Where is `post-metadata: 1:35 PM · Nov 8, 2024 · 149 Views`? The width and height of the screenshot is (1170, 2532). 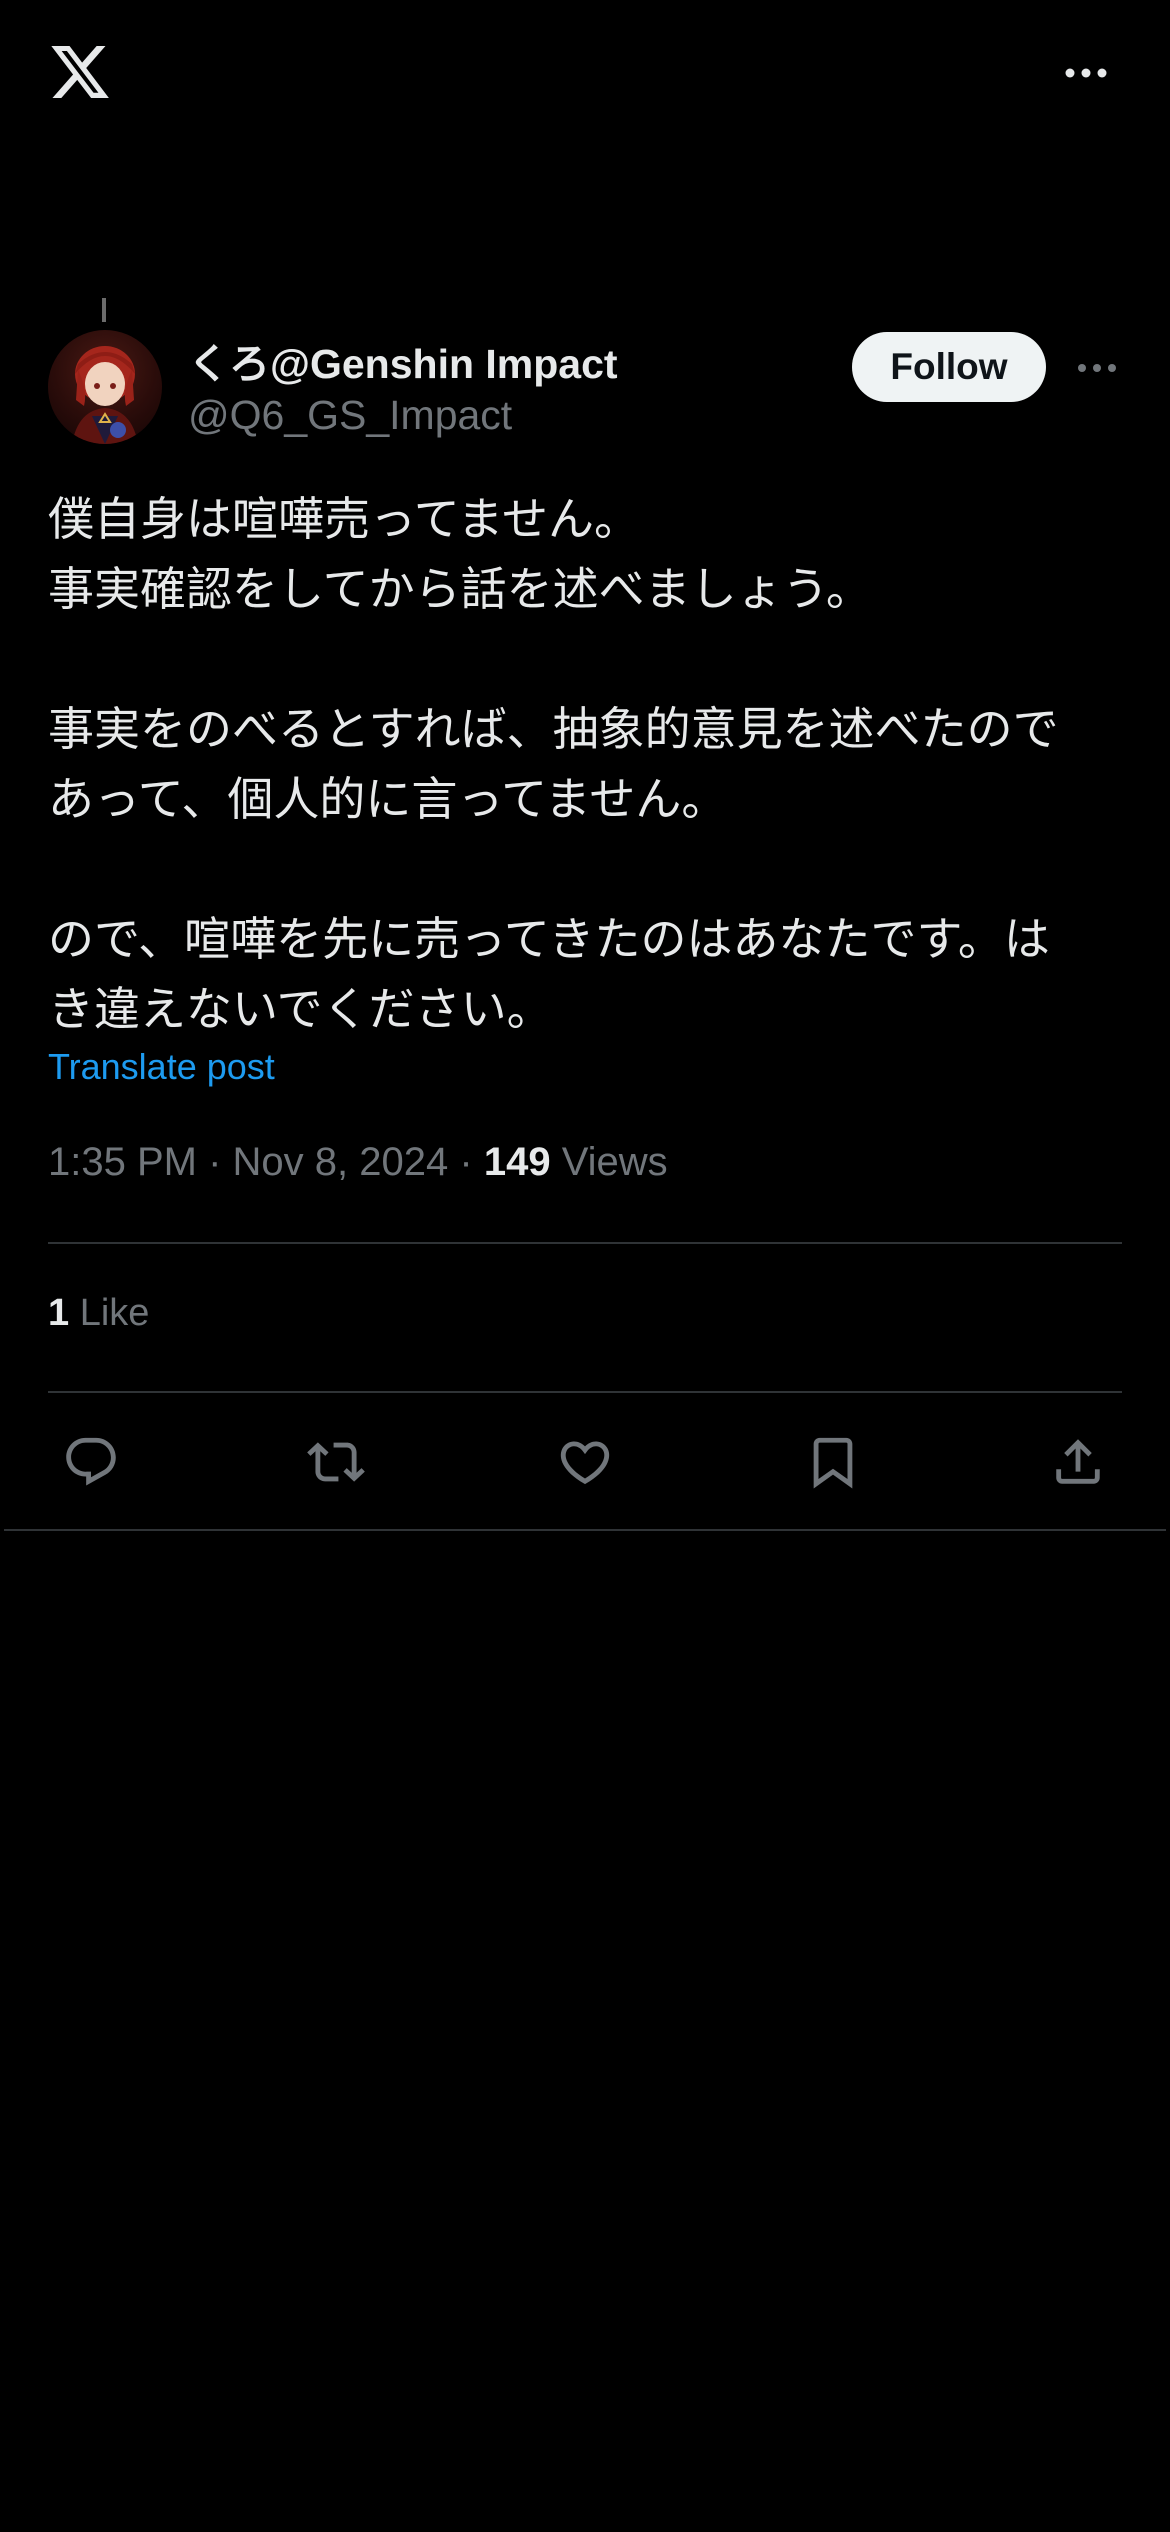
post-metadata: 1:35 PM · Nov 8, 2024 · 149 Views is located at coordinates (358, 1162).